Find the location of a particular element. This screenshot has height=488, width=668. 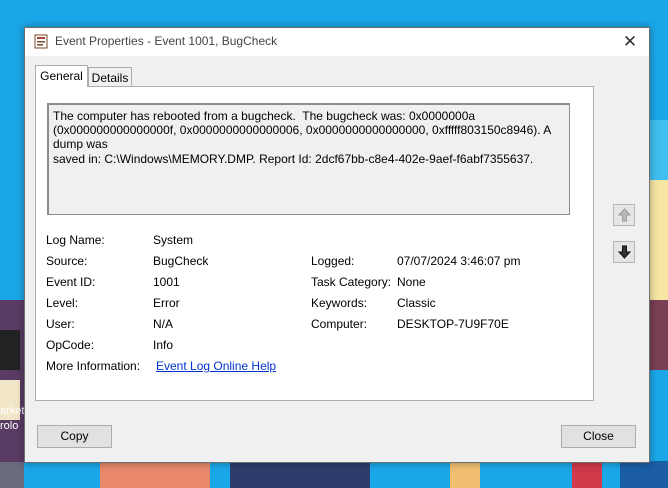

arrow-up-icon is located at coordinates (624, 215).